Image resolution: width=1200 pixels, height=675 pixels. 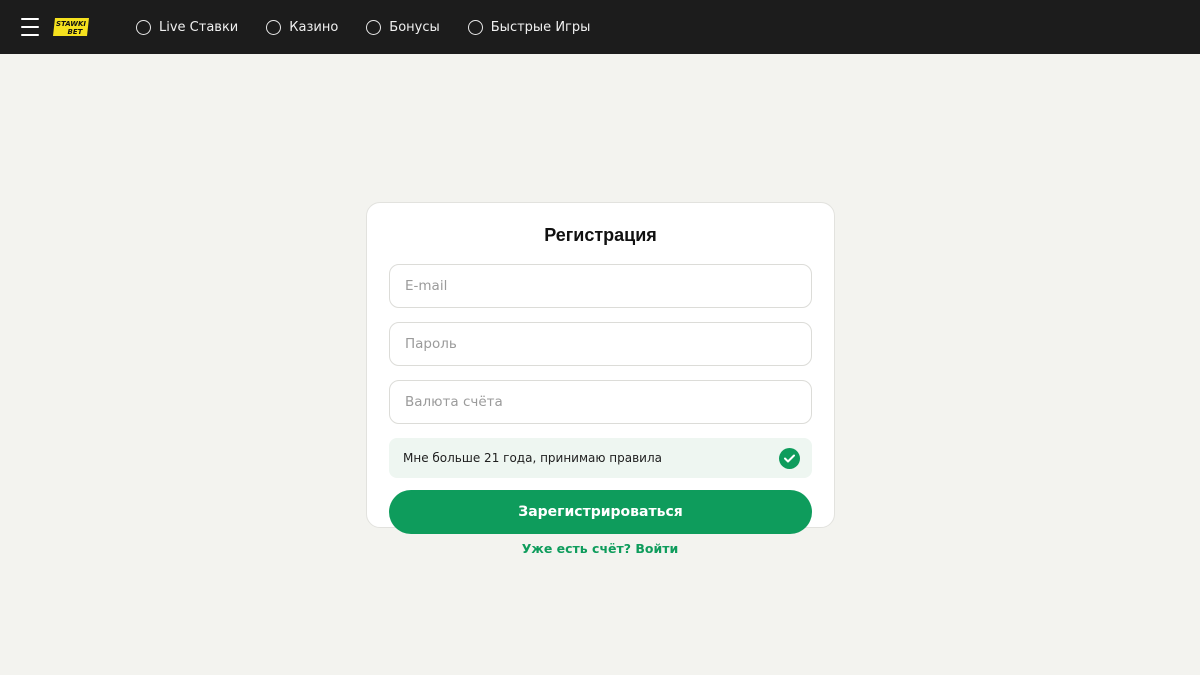 What do you see at coordinates (600, 344) in the screenshot?
I see `password-field` at bounding box center [600, 344].